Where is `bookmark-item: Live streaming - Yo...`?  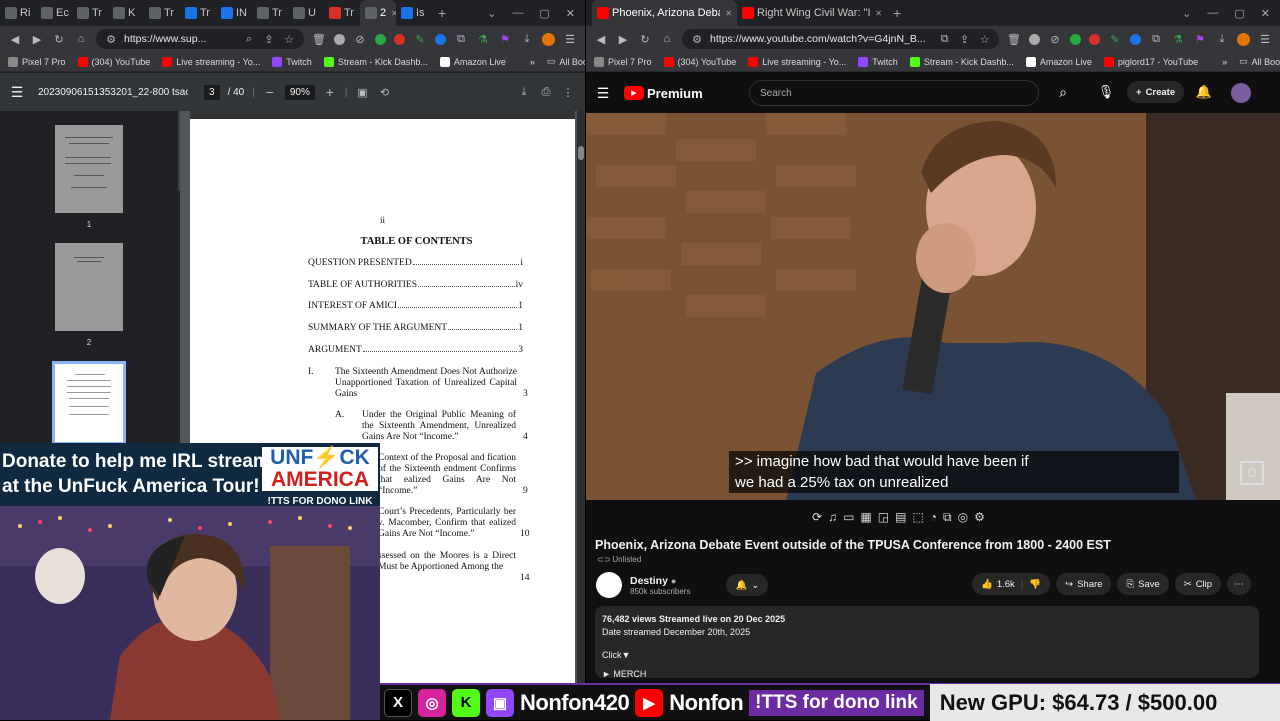
bookmark-item: Live streaming - Yo... is located at coordinates (211, 61).